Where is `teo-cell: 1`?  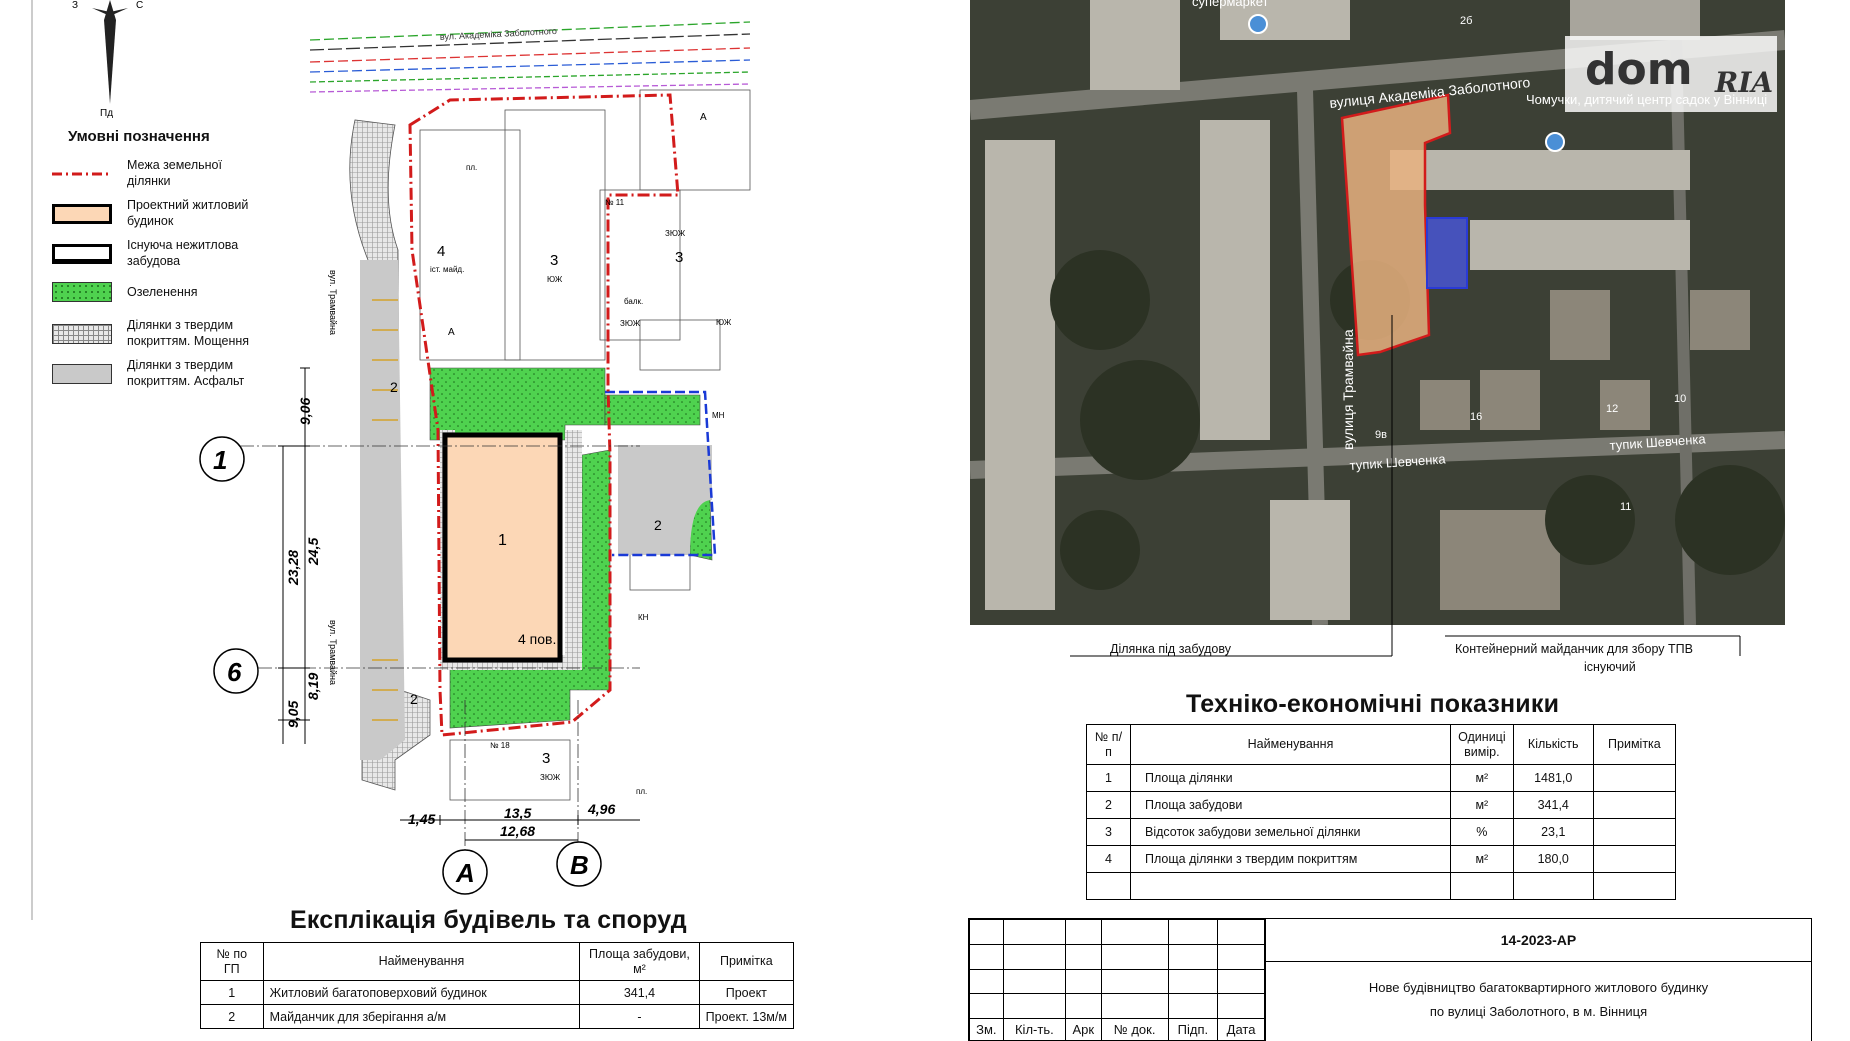 teo-cell: 1 is located at coordinates (1108, 778).